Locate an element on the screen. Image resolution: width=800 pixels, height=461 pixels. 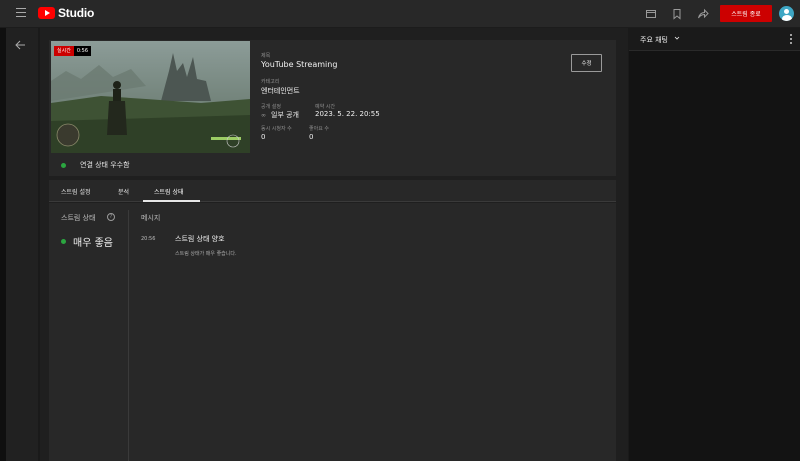
window-icon is located at coordinates (651, 14).